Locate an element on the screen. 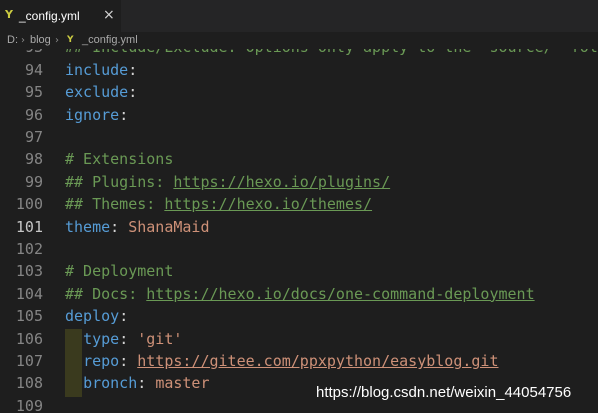  code-text: theme: ShanaMaid is located at coordinates (137, 227).